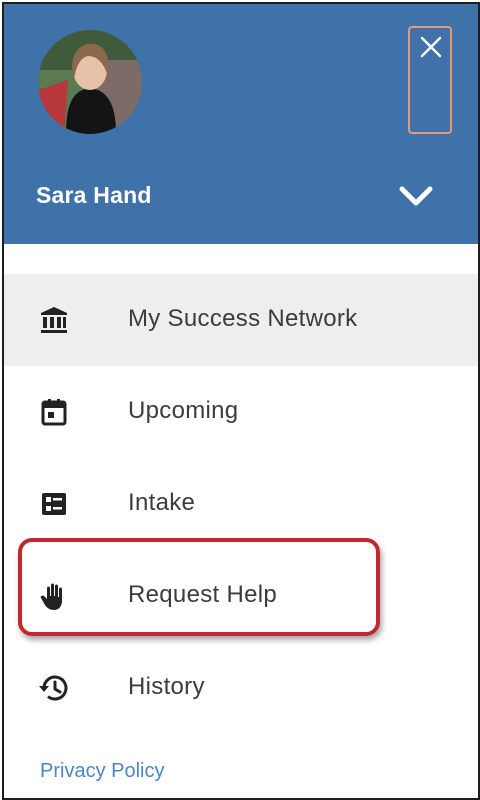 This screenshot has width=480, height=800. I want to click on menu-item-history: History, so click(241, 688).